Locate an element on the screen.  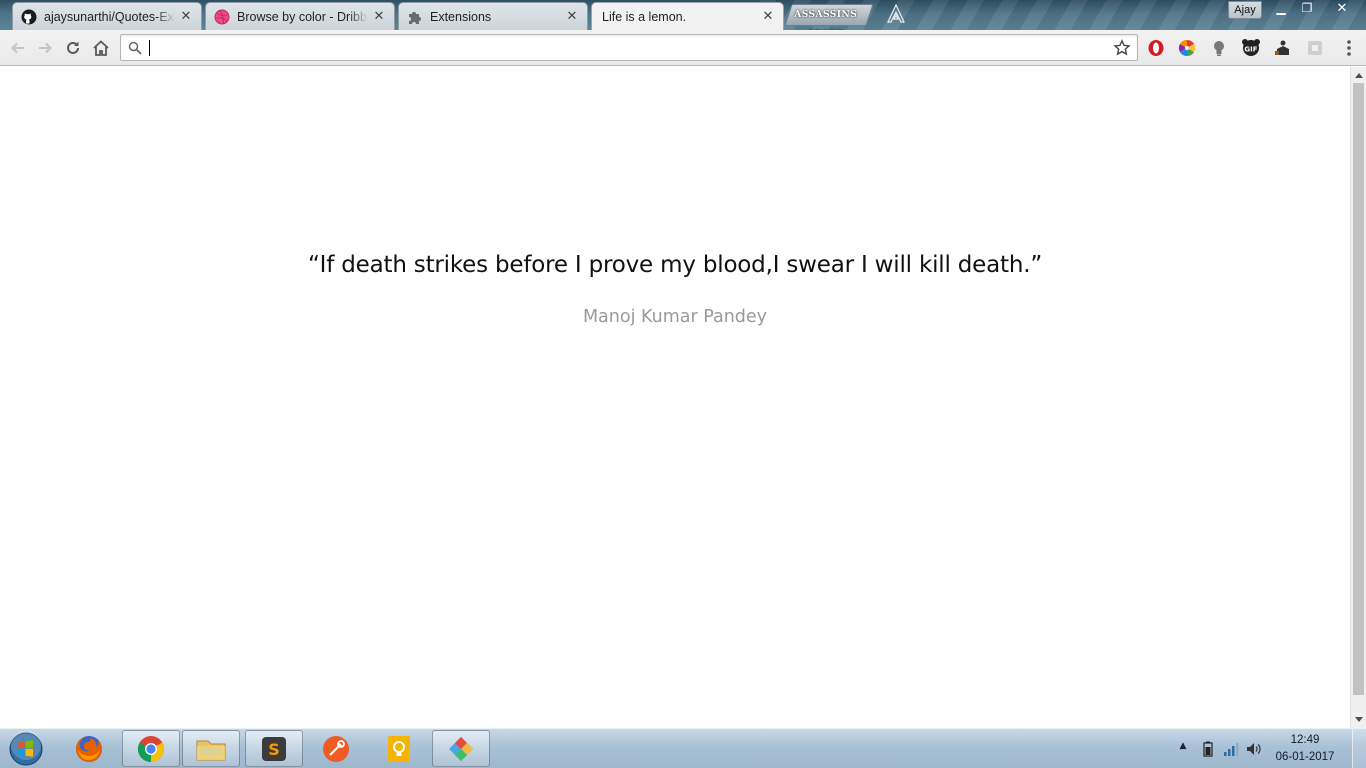
tab-title: Browse by color - Dribbb is located at coordinates (302, 16).